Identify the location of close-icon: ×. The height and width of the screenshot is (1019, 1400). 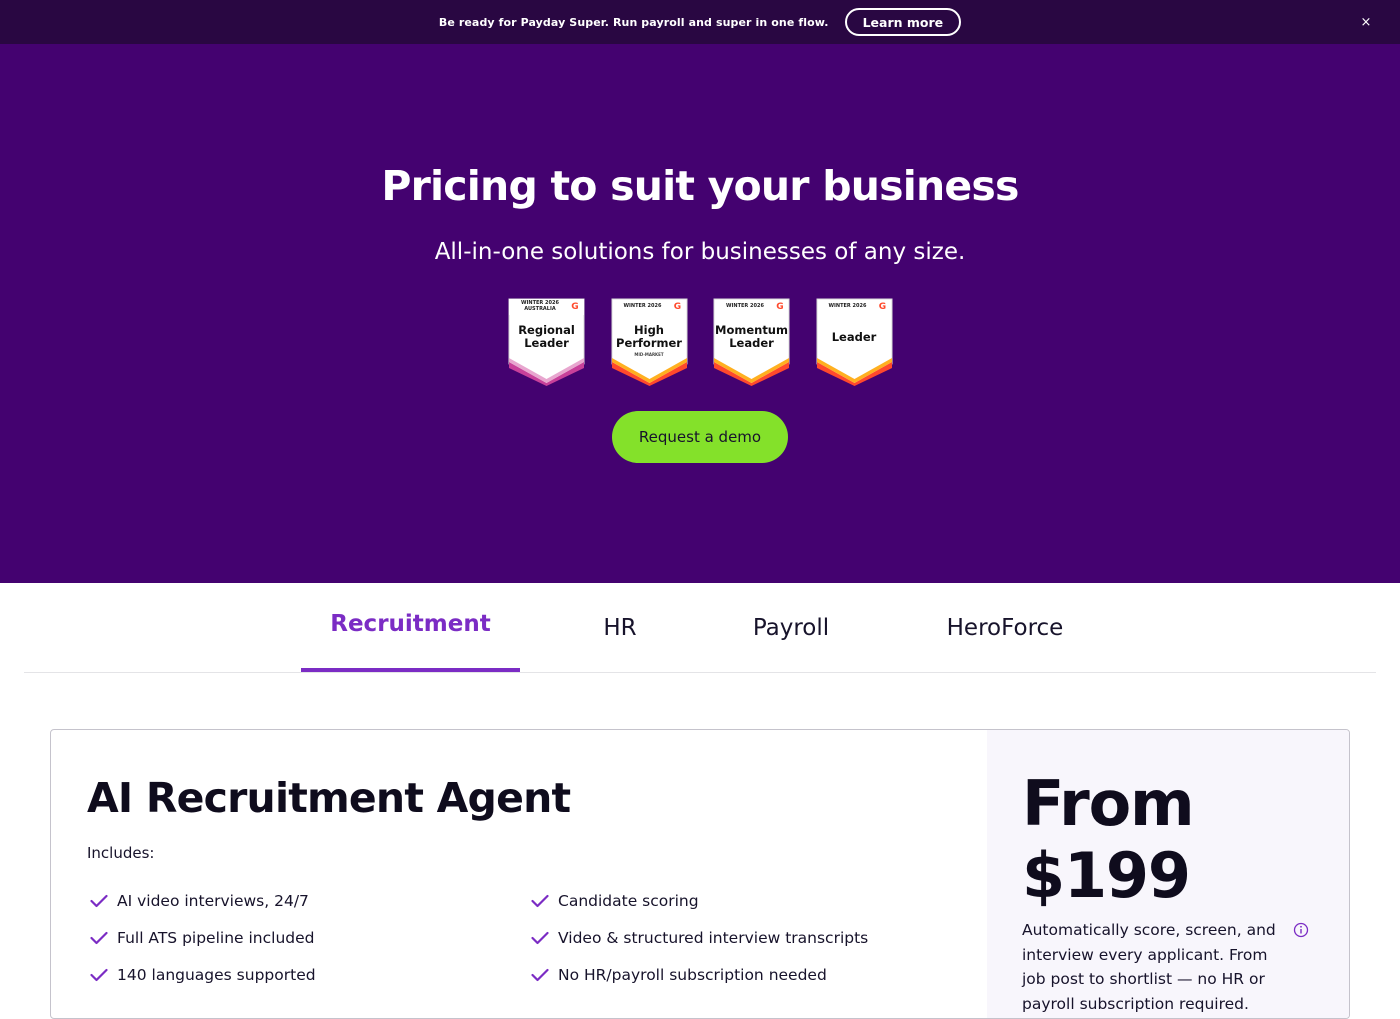
(1366, 22).